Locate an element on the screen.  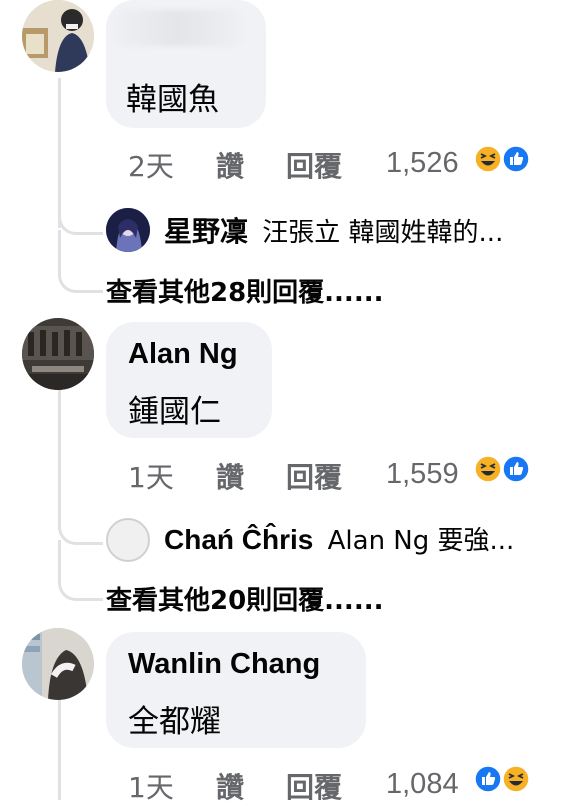
thread-branch-2b is located at coordinates (80, 570).